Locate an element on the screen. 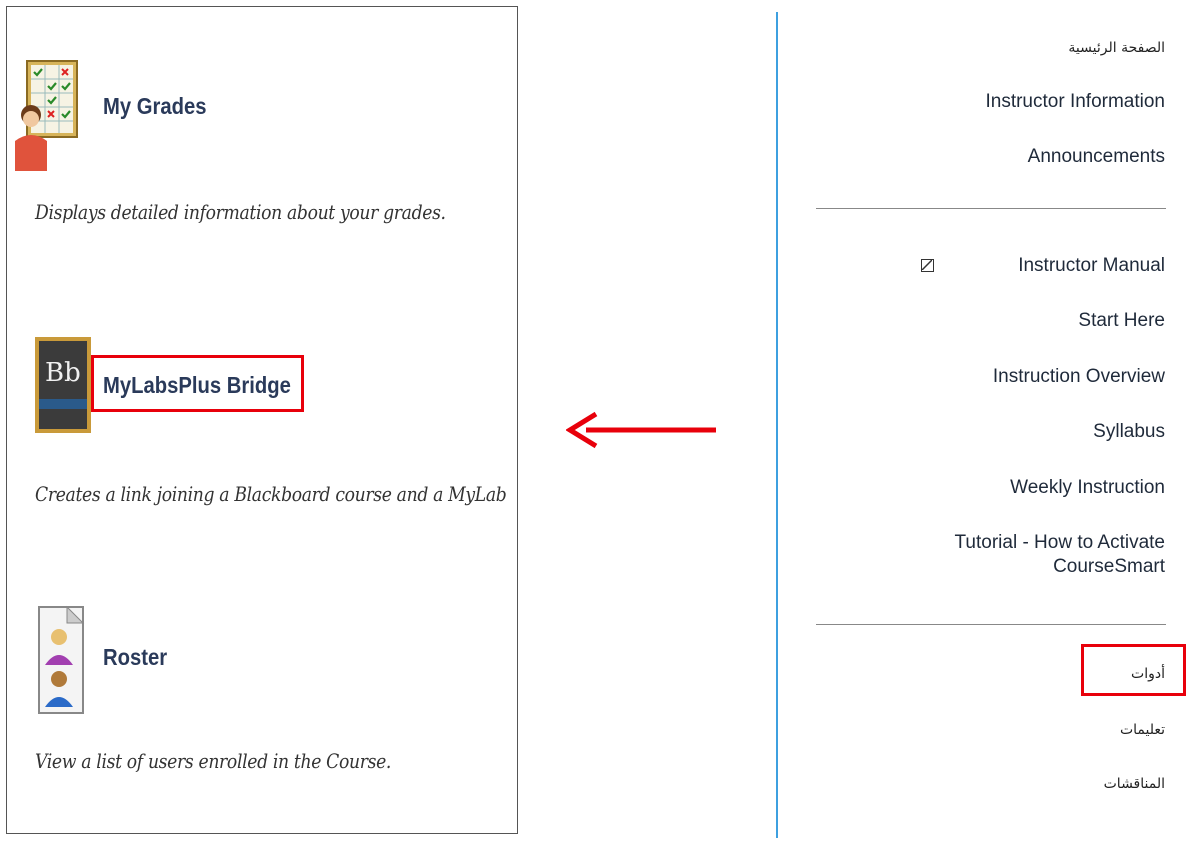 This screenshot has width=1199, height=842. bb-icon-text: Bb is located at coordinates (63, 373).